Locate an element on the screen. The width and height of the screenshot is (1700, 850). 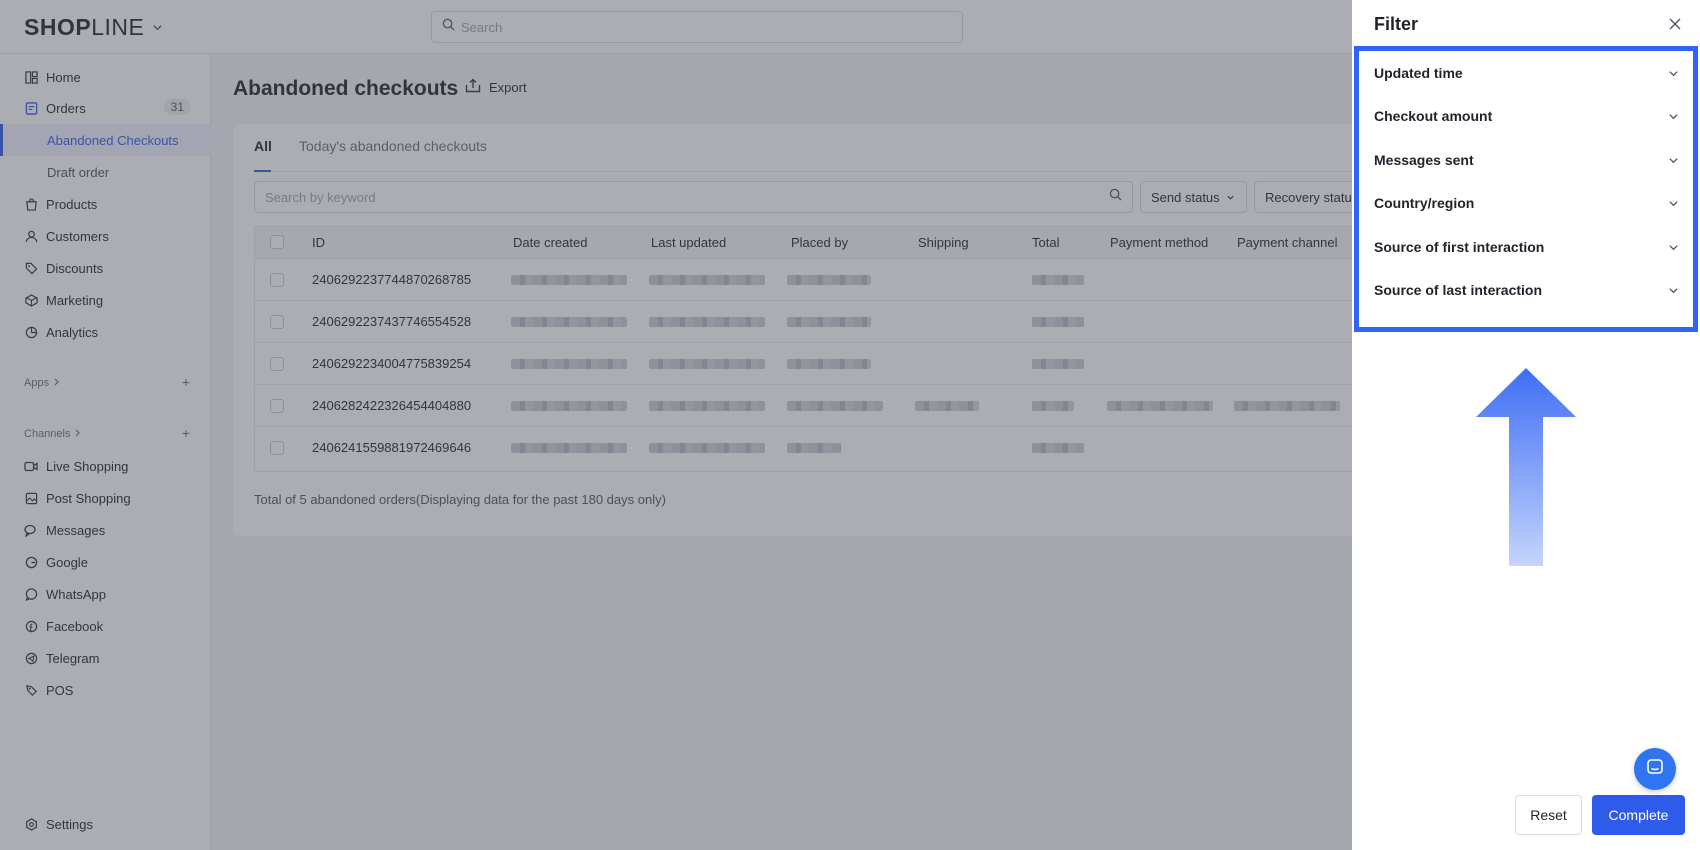
reset-button: Reset is located at coordinates (1548, 815).